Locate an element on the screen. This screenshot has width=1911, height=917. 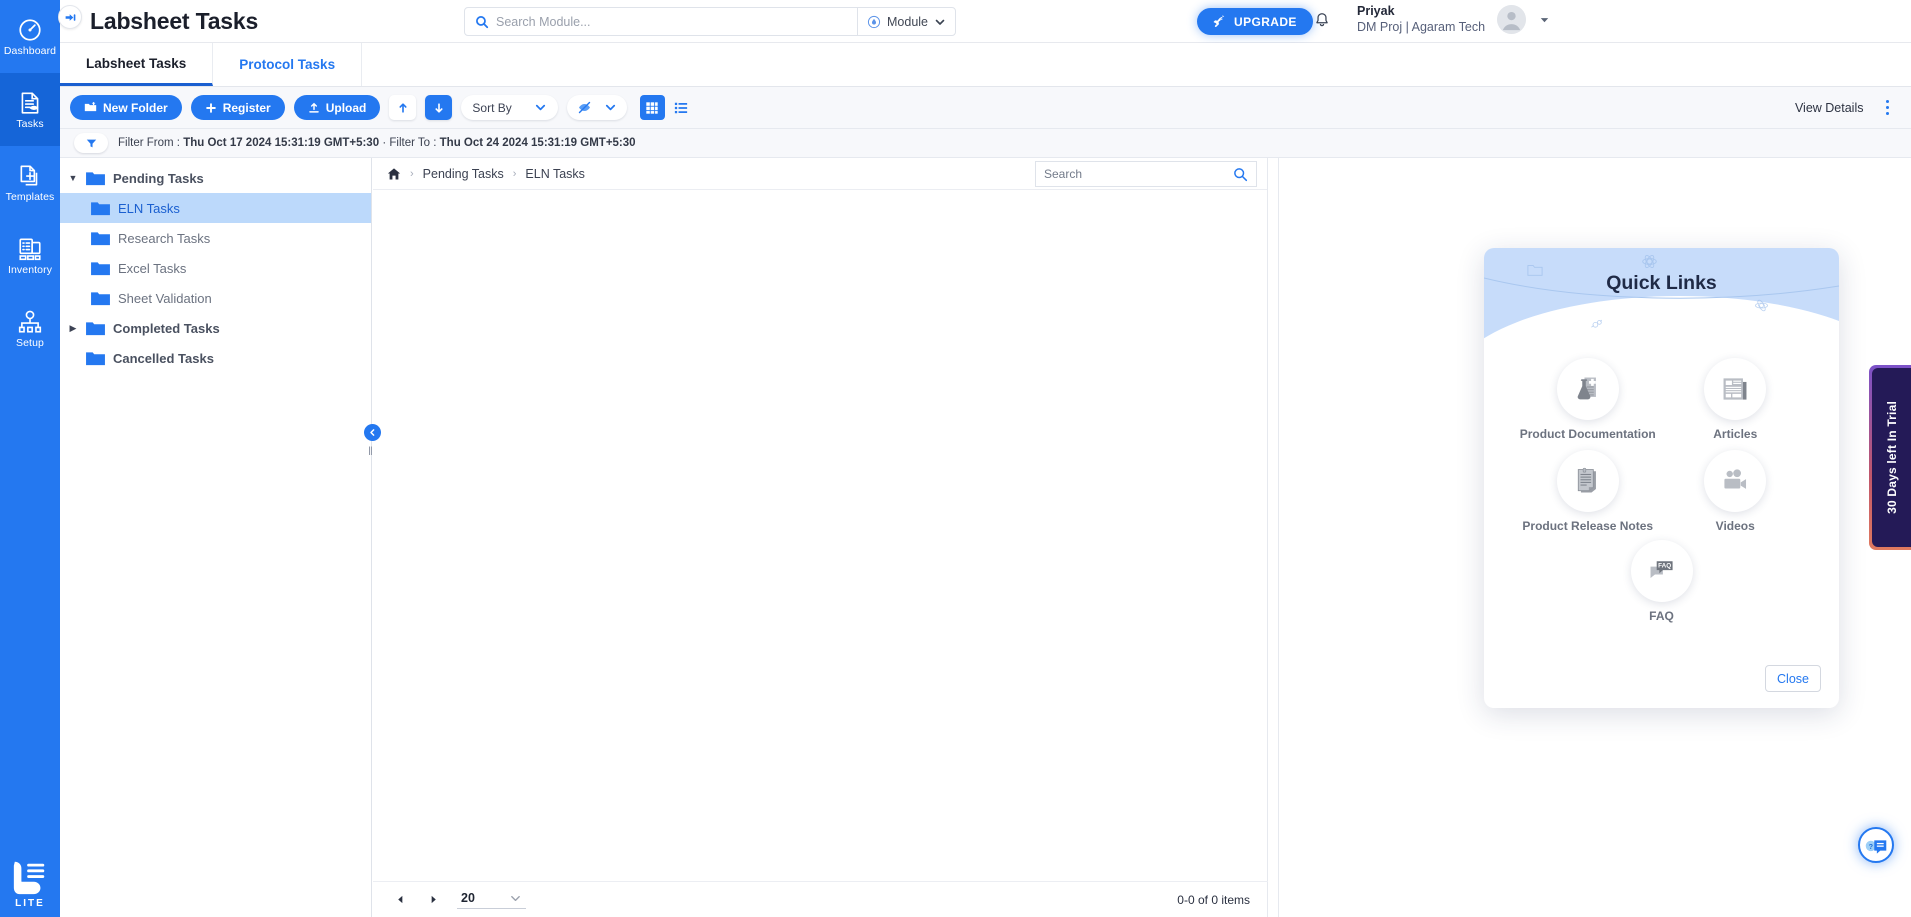
bell-icon is located at coordinates (1322, 20).